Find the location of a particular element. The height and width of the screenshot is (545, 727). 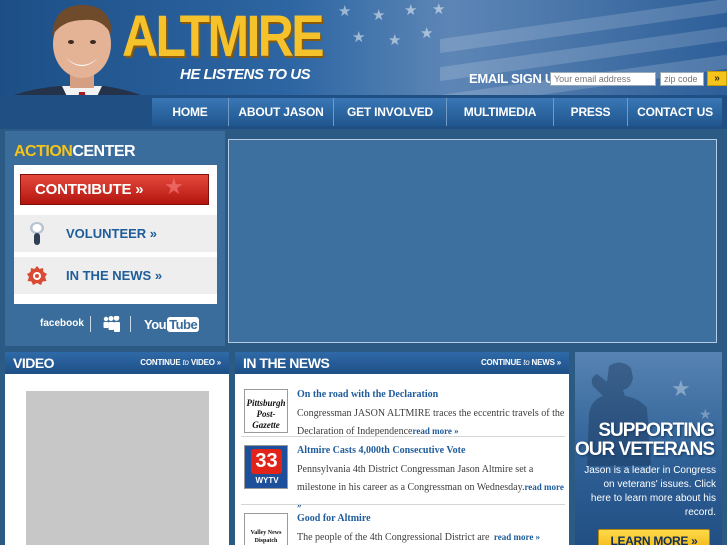

email-input is located at coordinates (603, 79).